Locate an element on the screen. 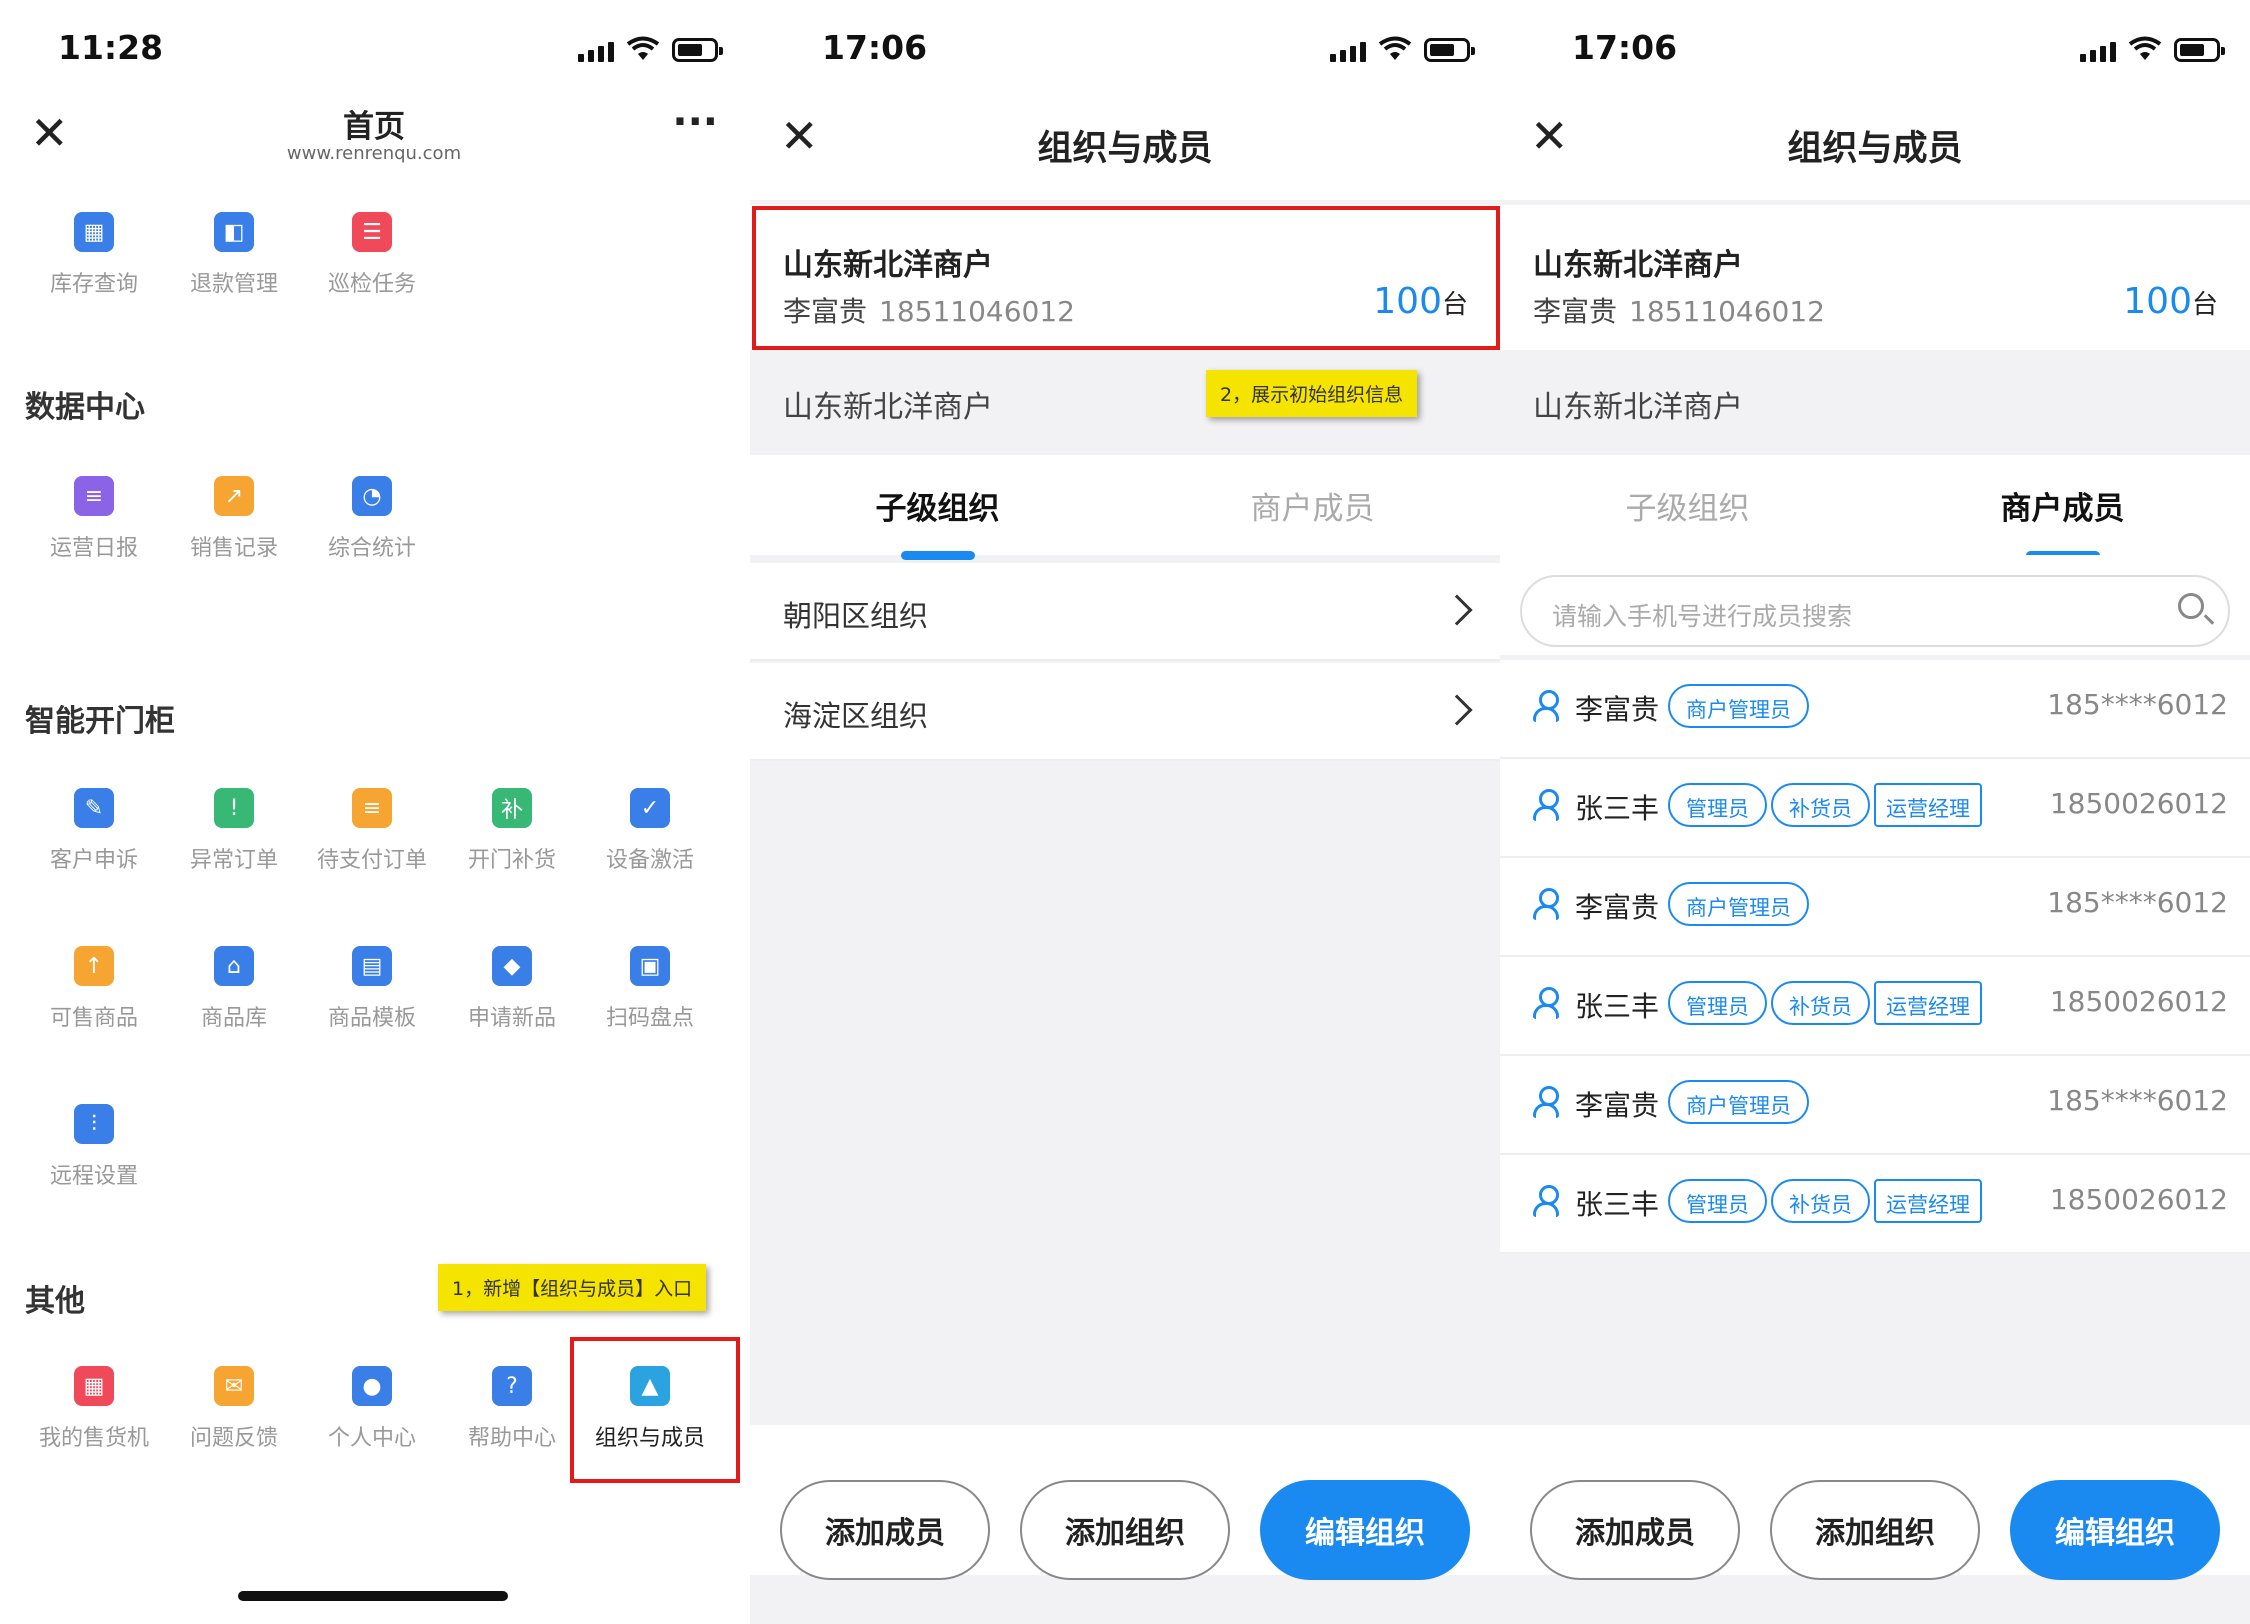 This screenshot has height=1624, width=2250. wallet-icon: ◧ is located at coordinates (234, 232).